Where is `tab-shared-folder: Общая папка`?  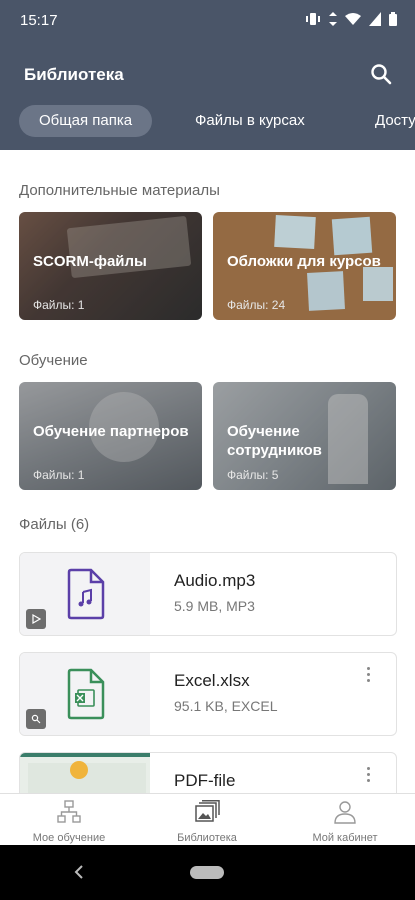
tab-shared-folder: Общая папка is located at coordinates (86, 121).